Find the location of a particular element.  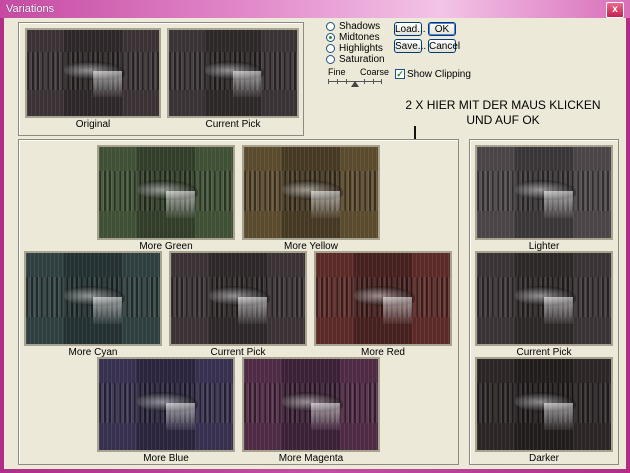

more-red-thumb: More Red is located at coordinates (383, 304).